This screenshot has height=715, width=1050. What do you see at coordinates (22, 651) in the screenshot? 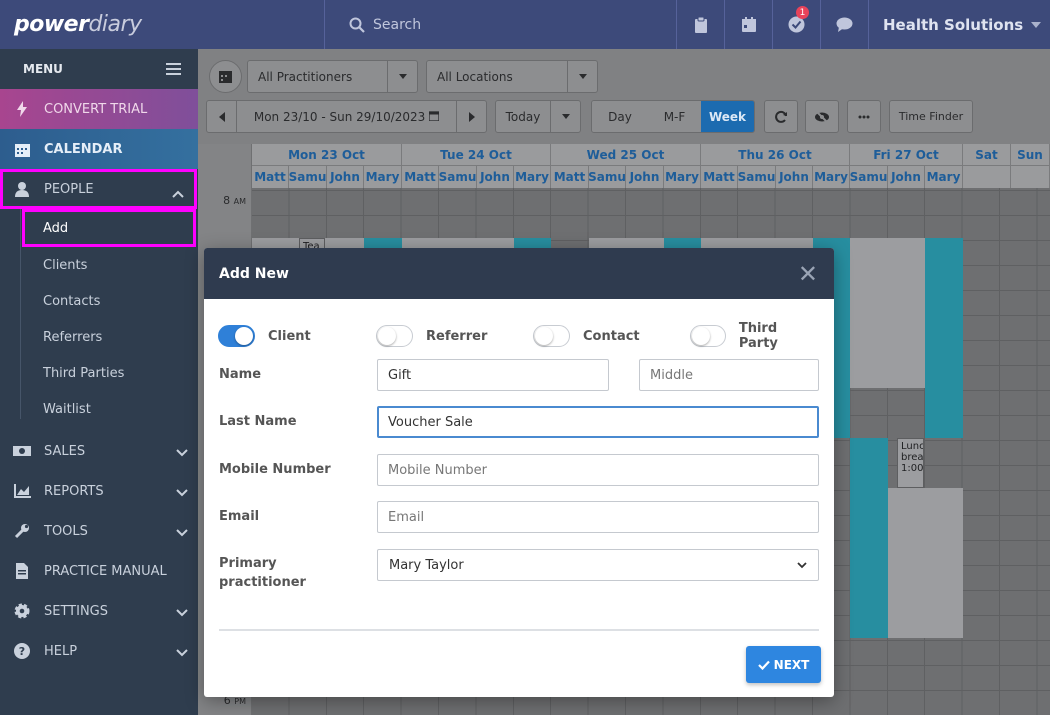
I see `help-circle-icon: ?` at bounding box center [22, 651].